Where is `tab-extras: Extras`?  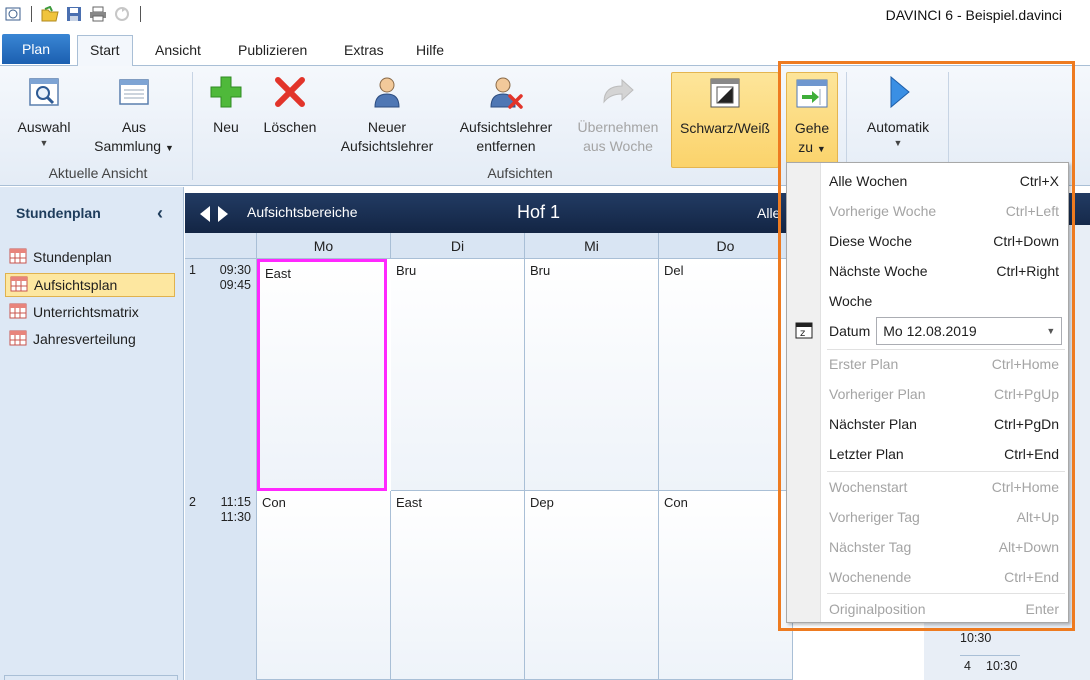 tab-extras: Extras is located at coordinates (364, 50).